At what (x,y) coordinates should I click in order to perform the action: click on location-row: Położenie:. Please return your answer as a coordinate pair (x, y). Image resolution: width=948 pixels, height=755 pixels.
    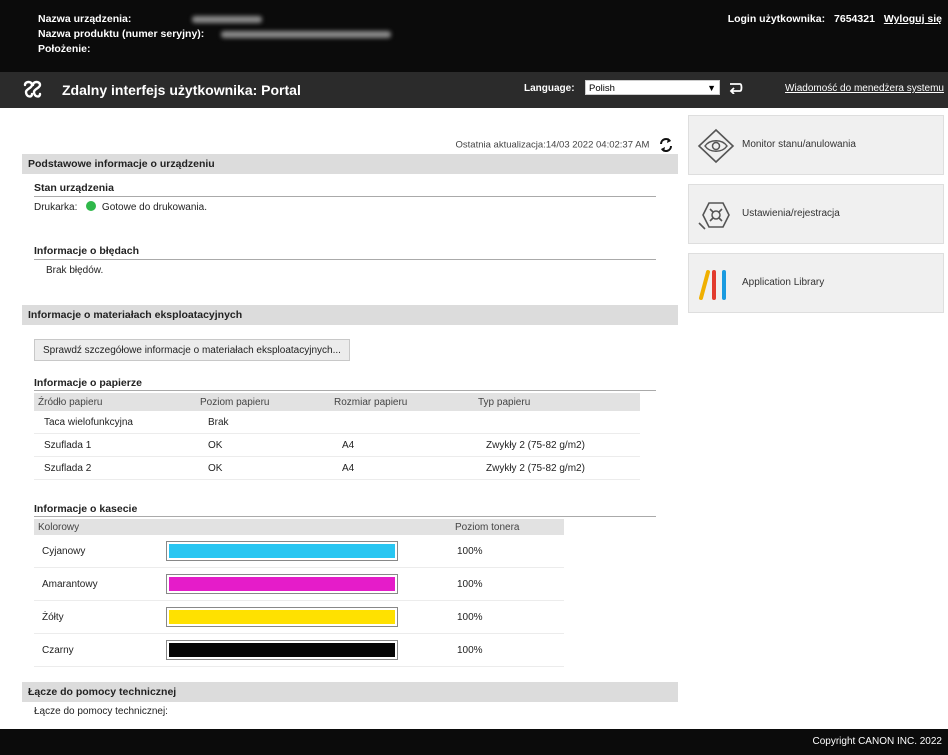
    Looking at the image, I should click on (64, 49).